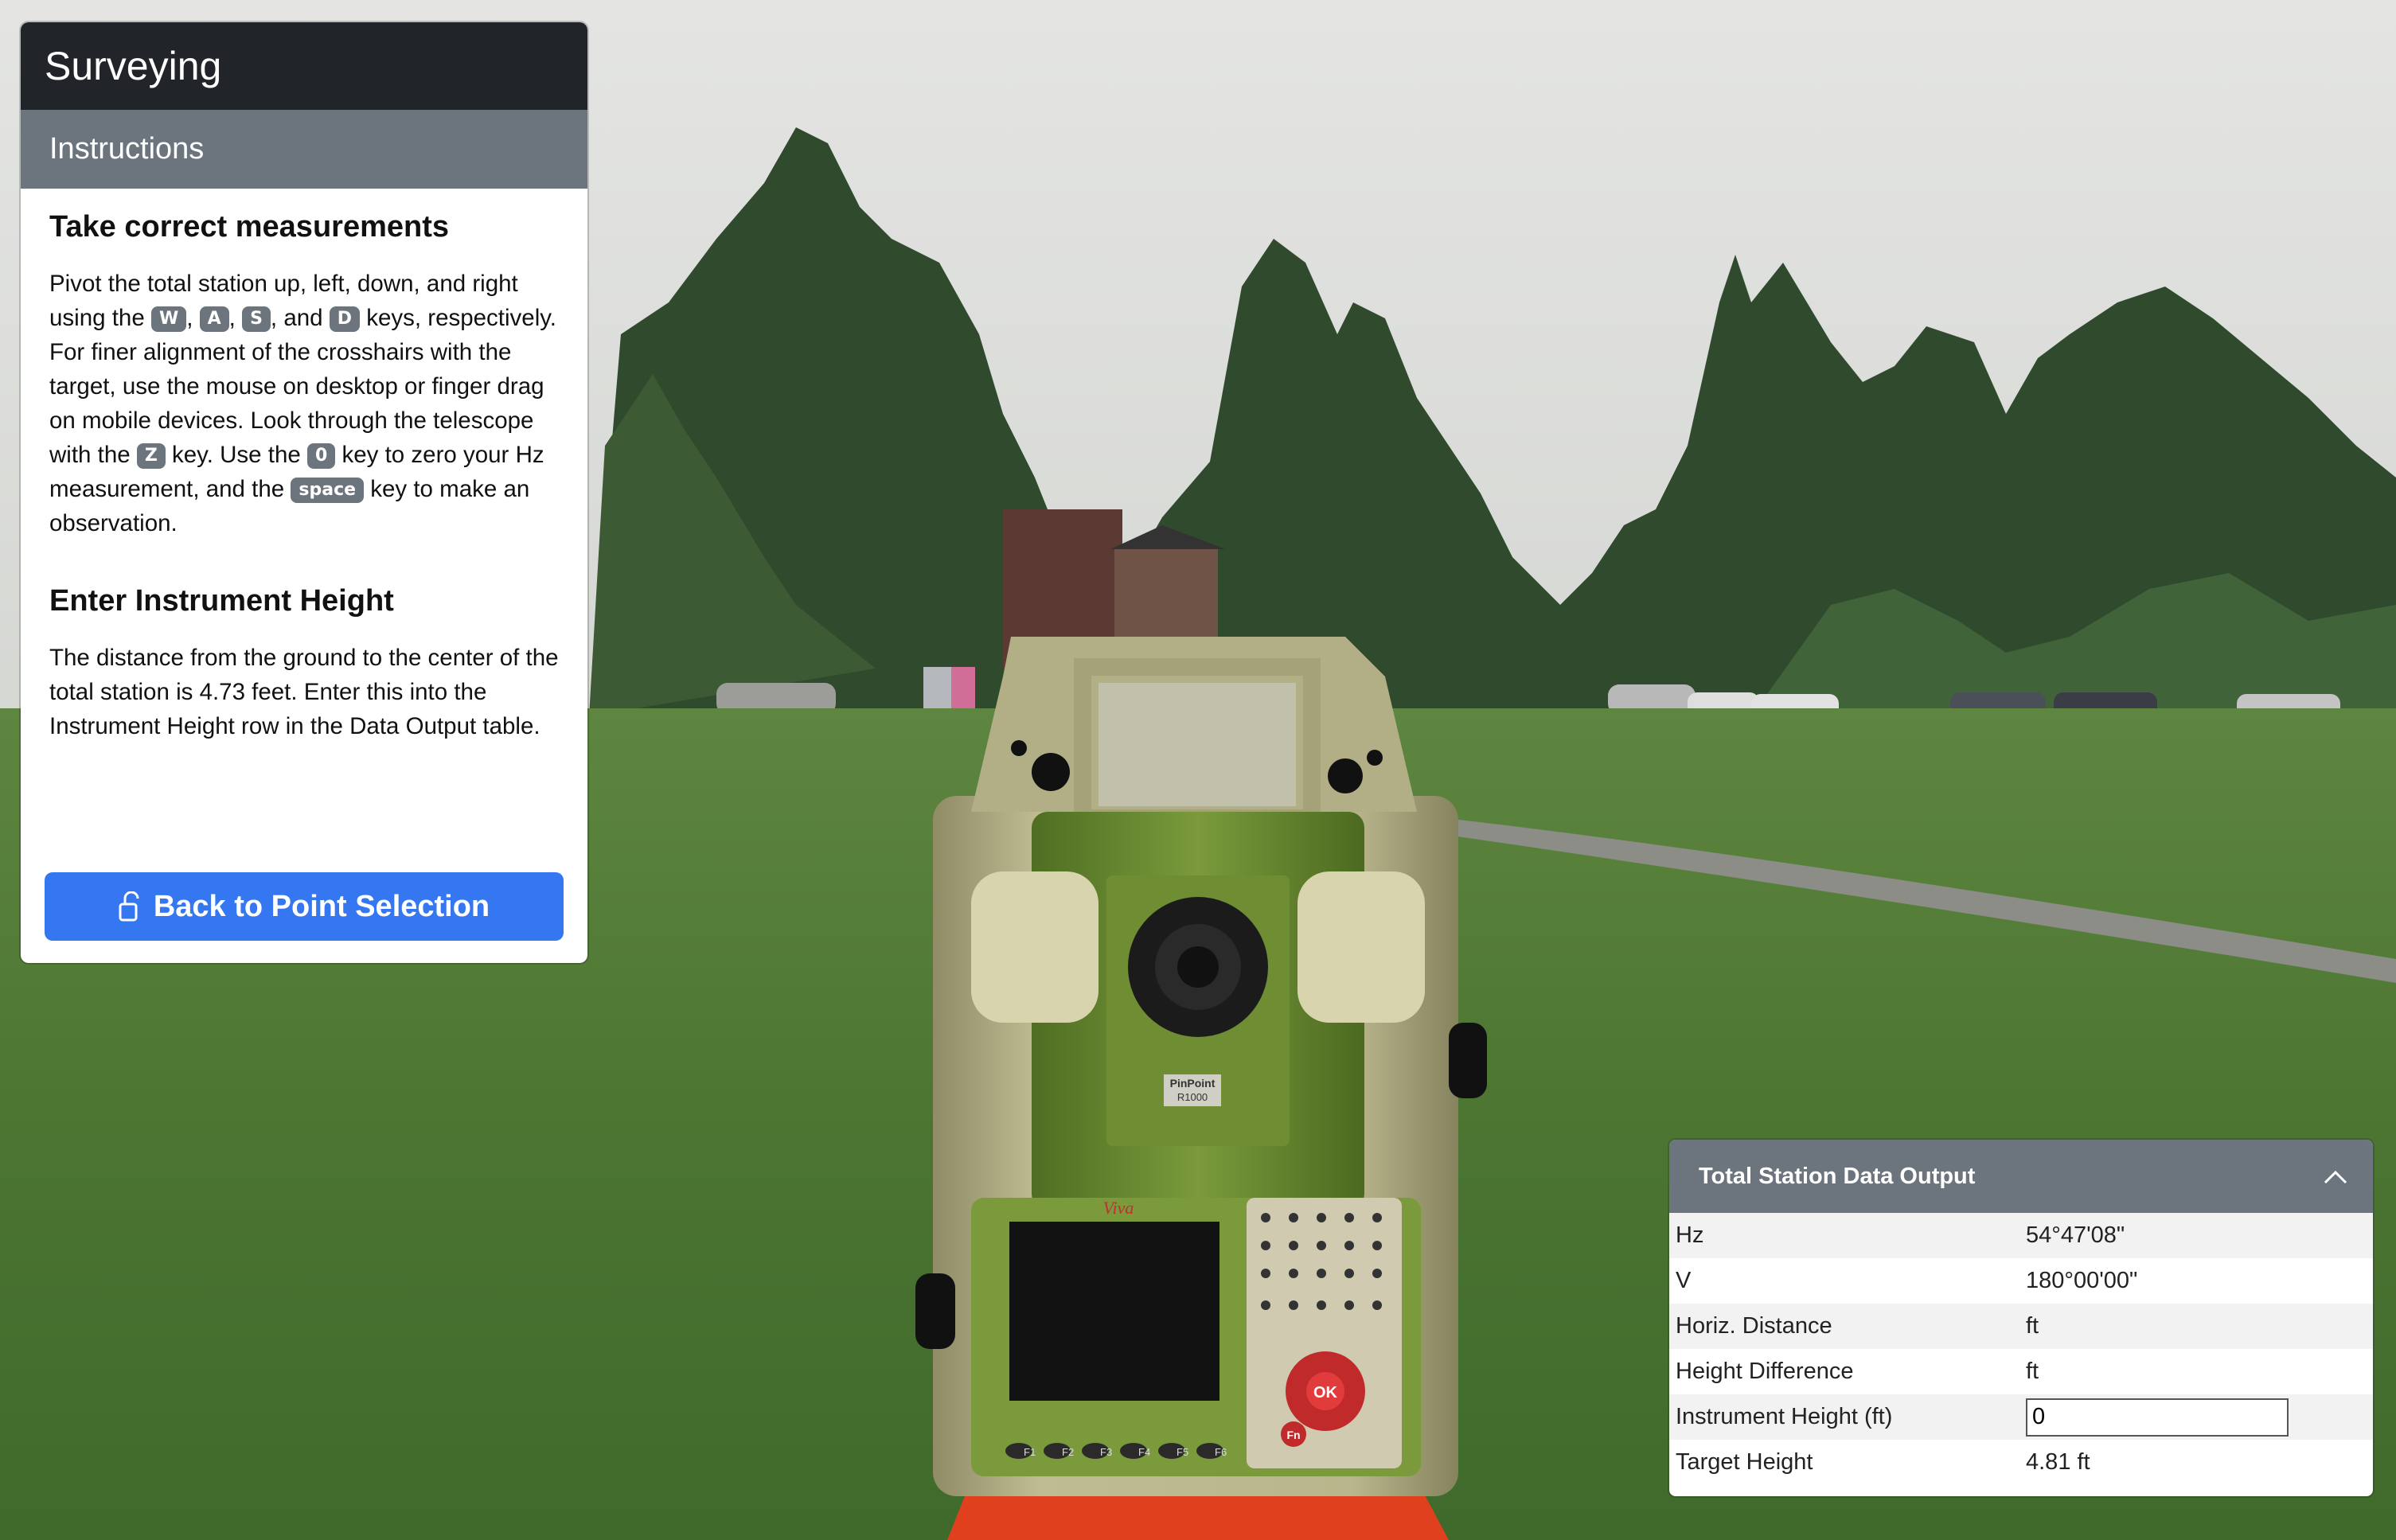 The height and width of the screenshot is (1540, 2396). What do you see at coordinates (1068, 1452) in the screenshot?
I see `fkey-label: F2` at bounding box center [1068, 1452].